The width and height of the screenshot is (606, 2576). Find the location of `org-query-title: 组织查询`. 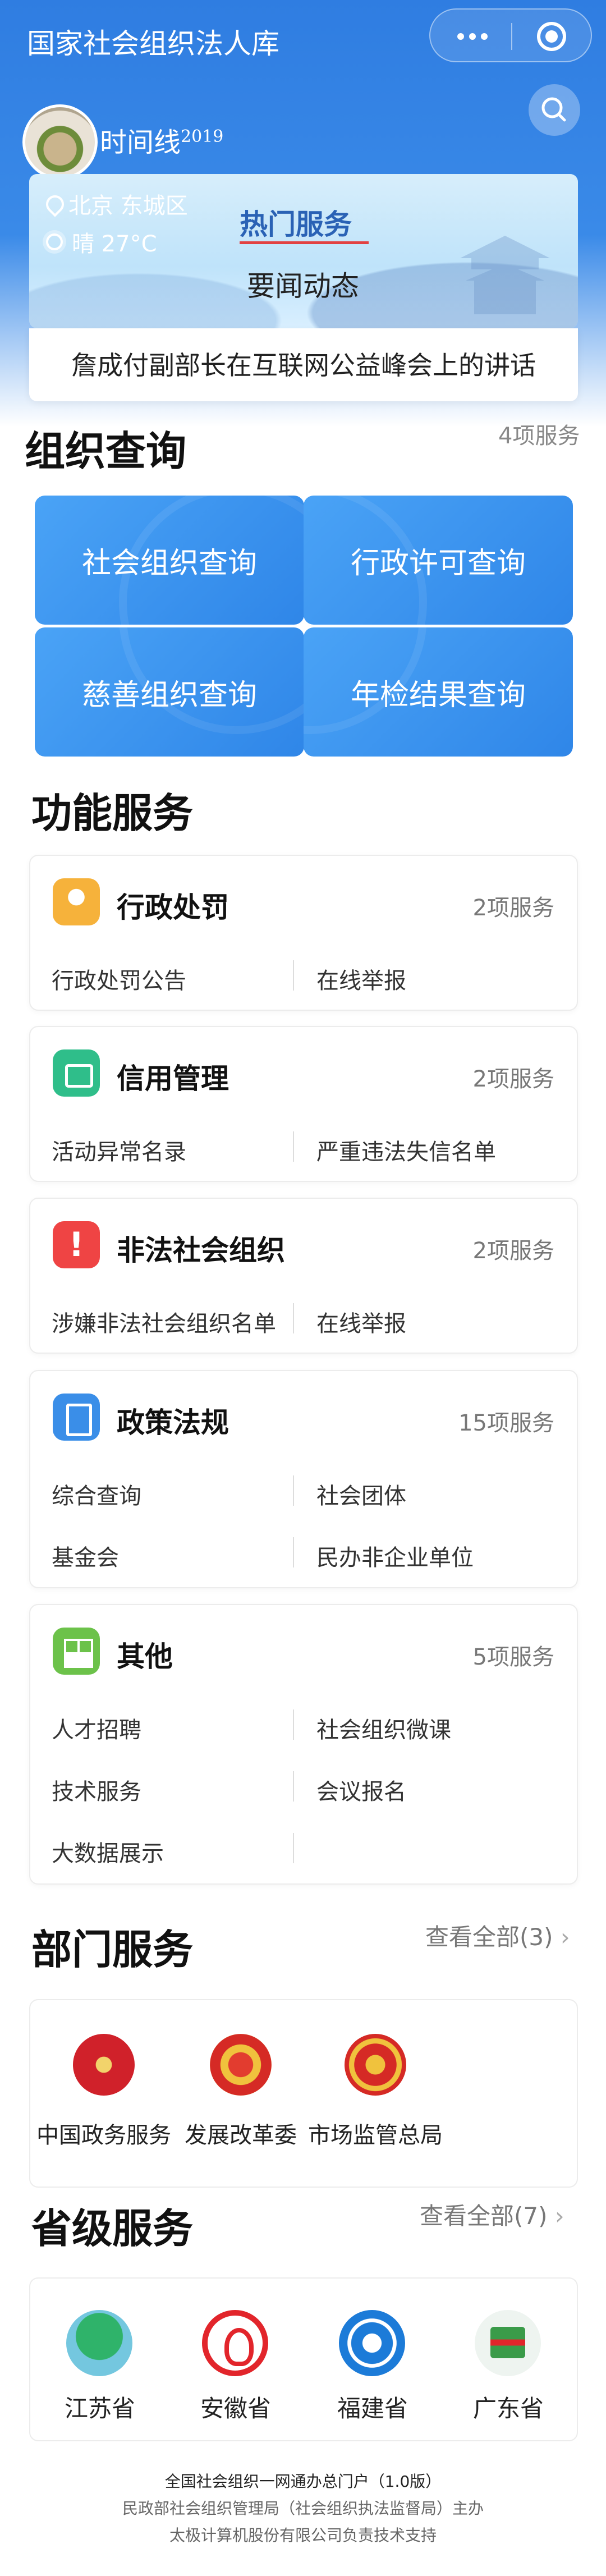

org-query-title: 组织查询 is located at coordinates (106, 451).